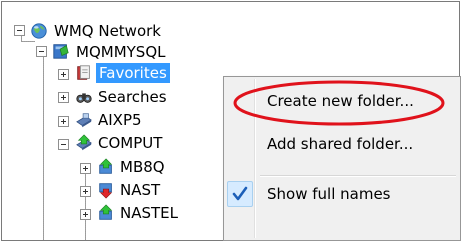 This screenshot has height=241, width=461. What do you see at coordinates (83, 72) in the screenshot?
I see `favorites-folder-icon` at bounding box center [83, 72].